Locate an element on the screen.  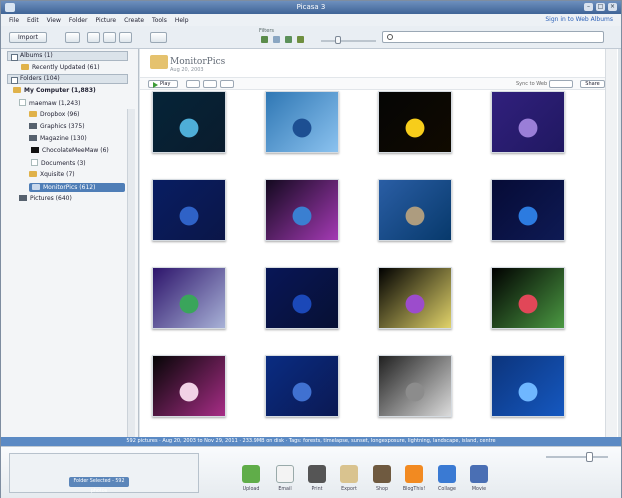
tree-maemaw: maemaw (1,243) is located at coordinates (49, 103).